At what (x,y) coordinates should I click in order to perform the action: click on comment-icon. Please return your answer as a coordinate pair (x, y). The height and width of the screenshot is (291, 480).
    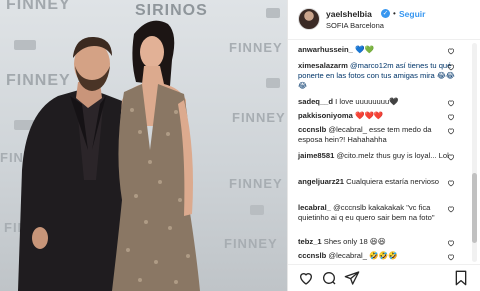
    Looking at the image, I should click on (329, 278).